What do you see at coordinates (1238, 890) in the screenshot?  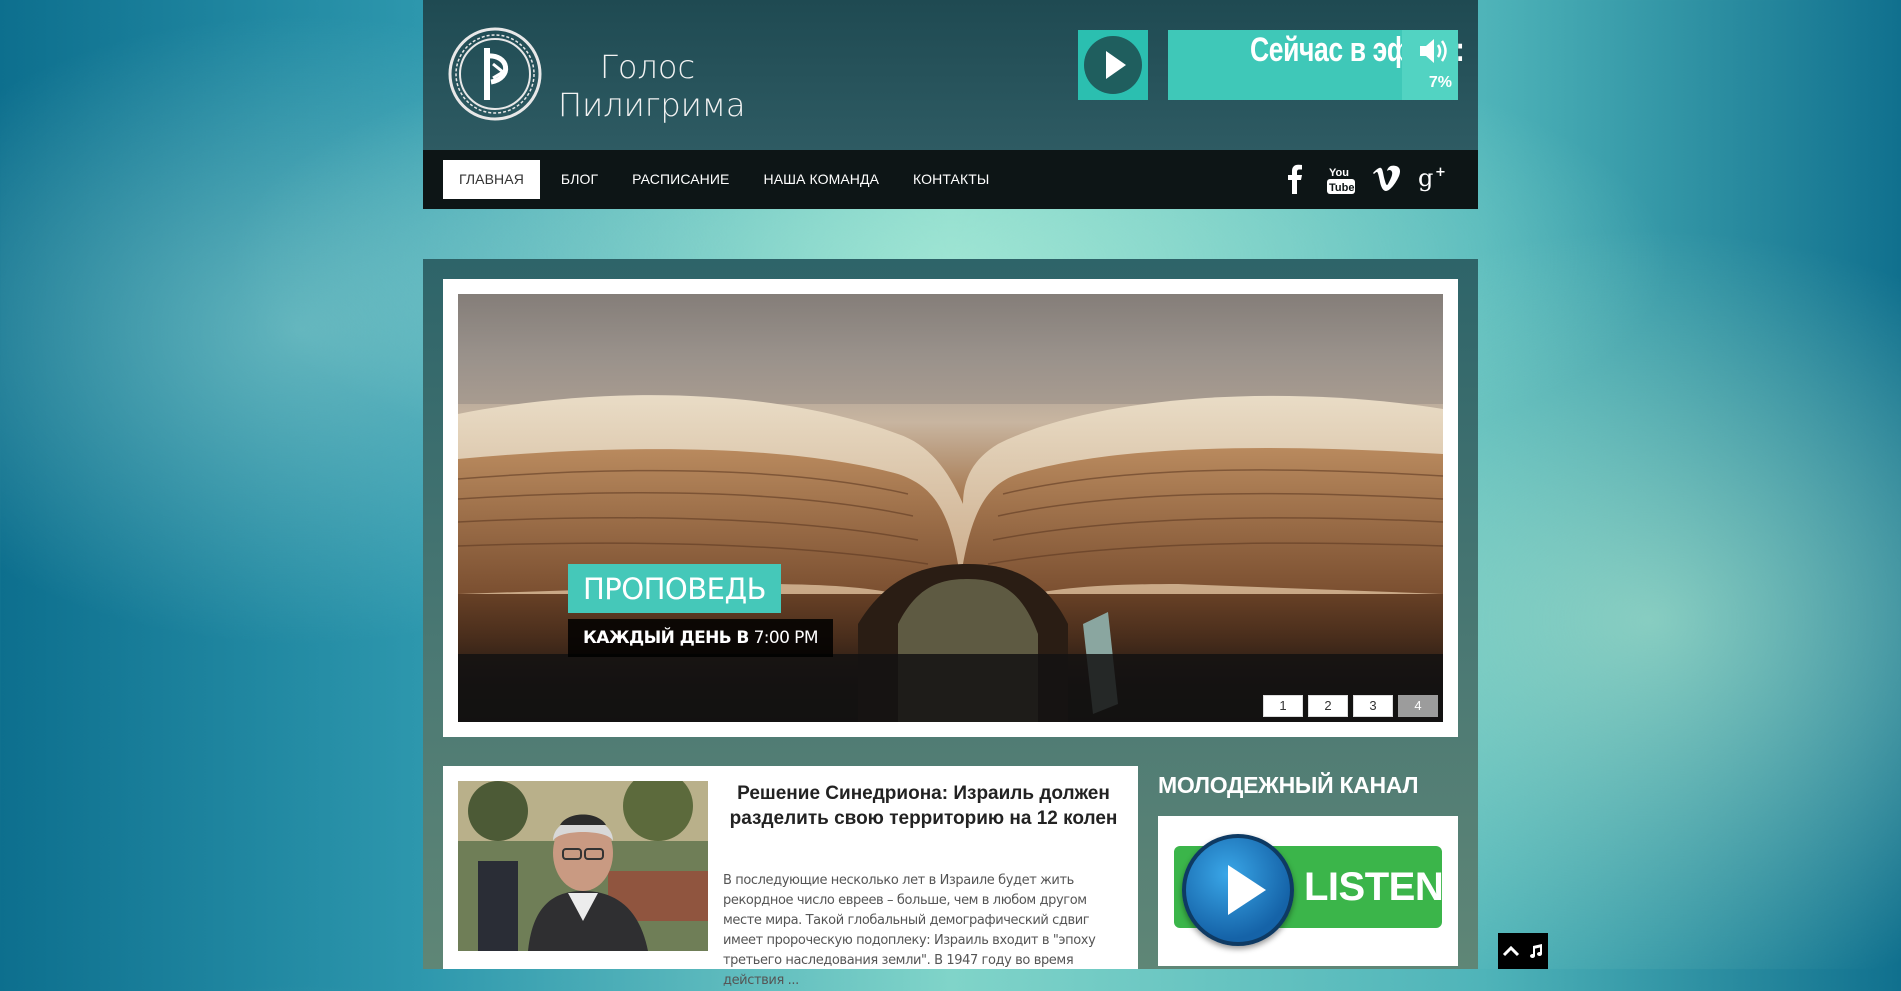 I see `listen-play-icon` at bounding box center [1238, 890].